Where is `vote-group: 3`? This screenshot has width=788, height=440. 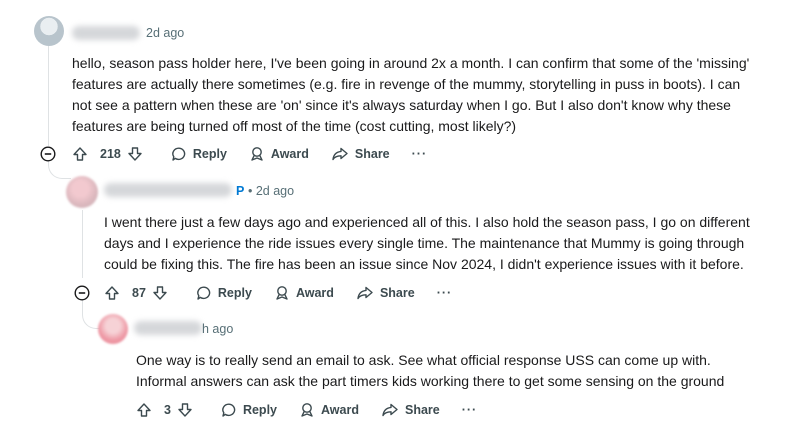
vote-group: 3 is located at coordinates (167, 410).